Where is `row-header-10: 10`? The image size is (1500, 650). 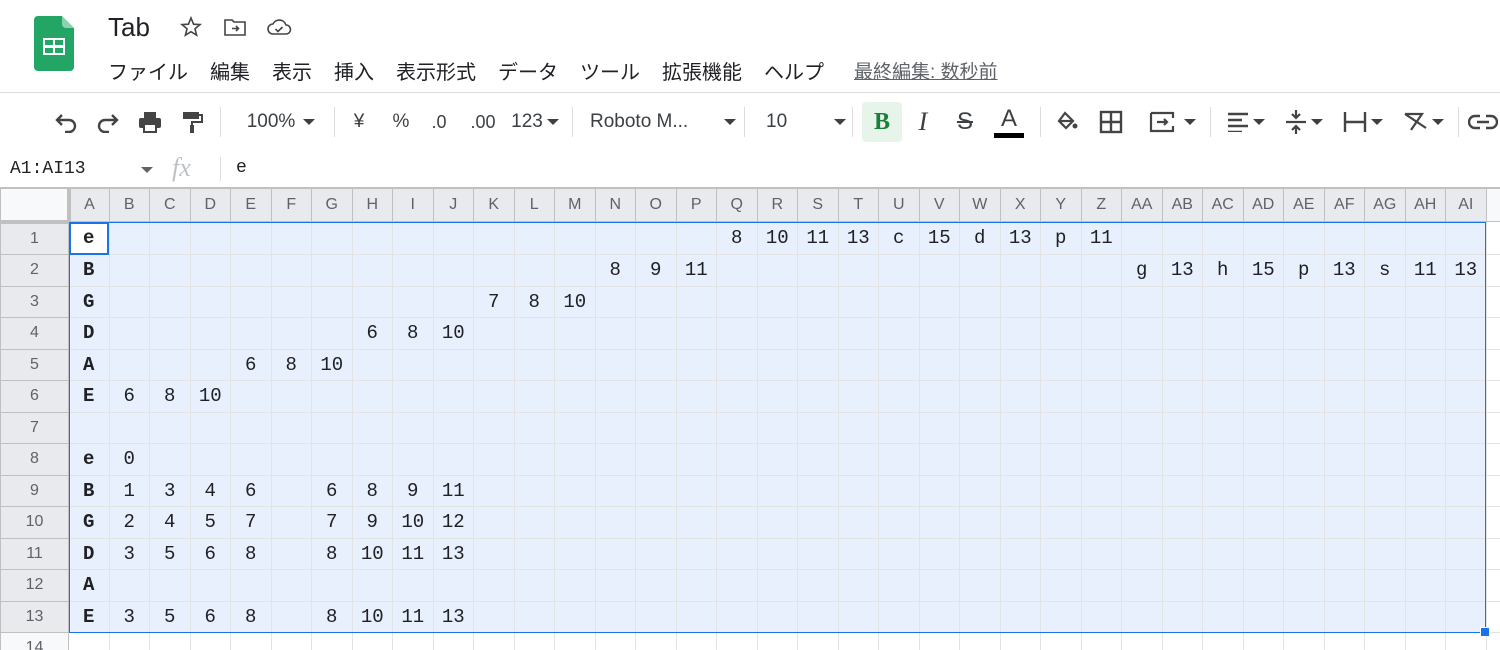 row-header-10: 10 is located at coordinates (34, 522).